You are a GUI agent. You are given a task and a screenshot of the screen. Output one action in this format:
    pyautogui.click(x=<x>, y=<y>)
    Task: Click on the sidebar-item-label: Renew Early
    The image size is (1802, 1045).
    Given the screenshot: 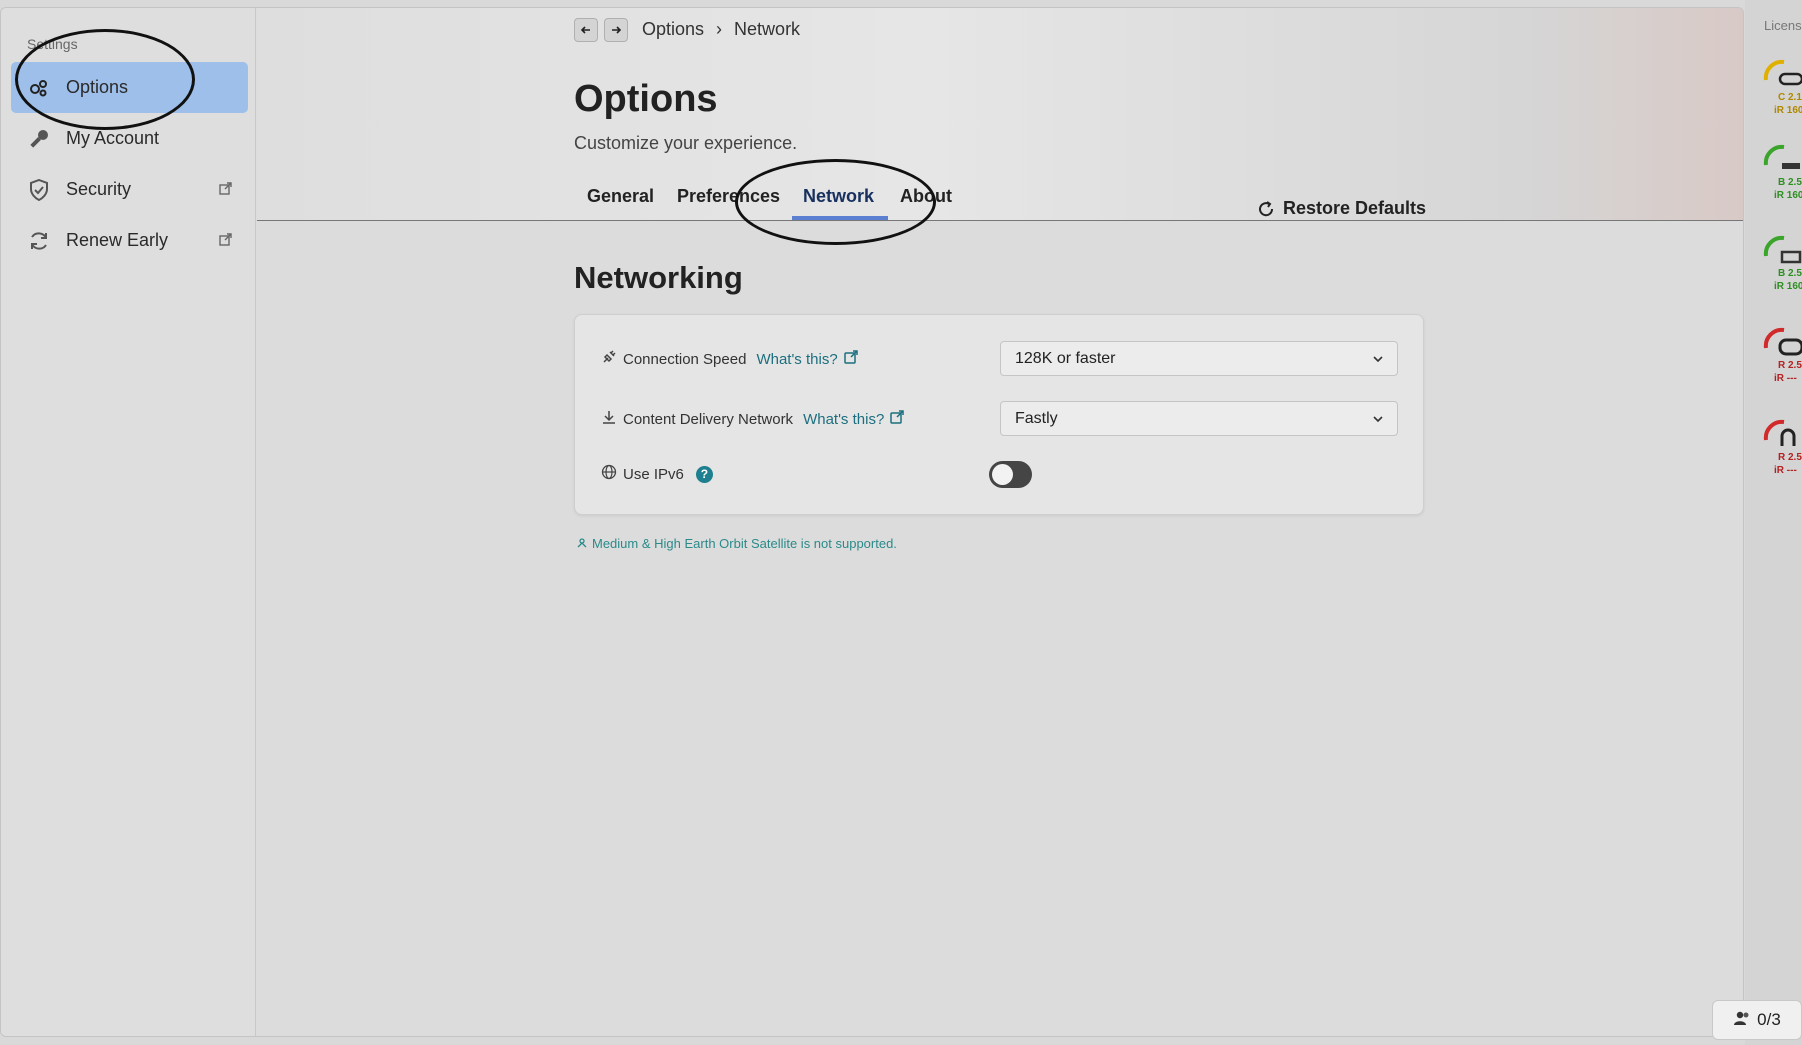 What is the action you would take?
    pyautogui.click(x=117, y=240)
    